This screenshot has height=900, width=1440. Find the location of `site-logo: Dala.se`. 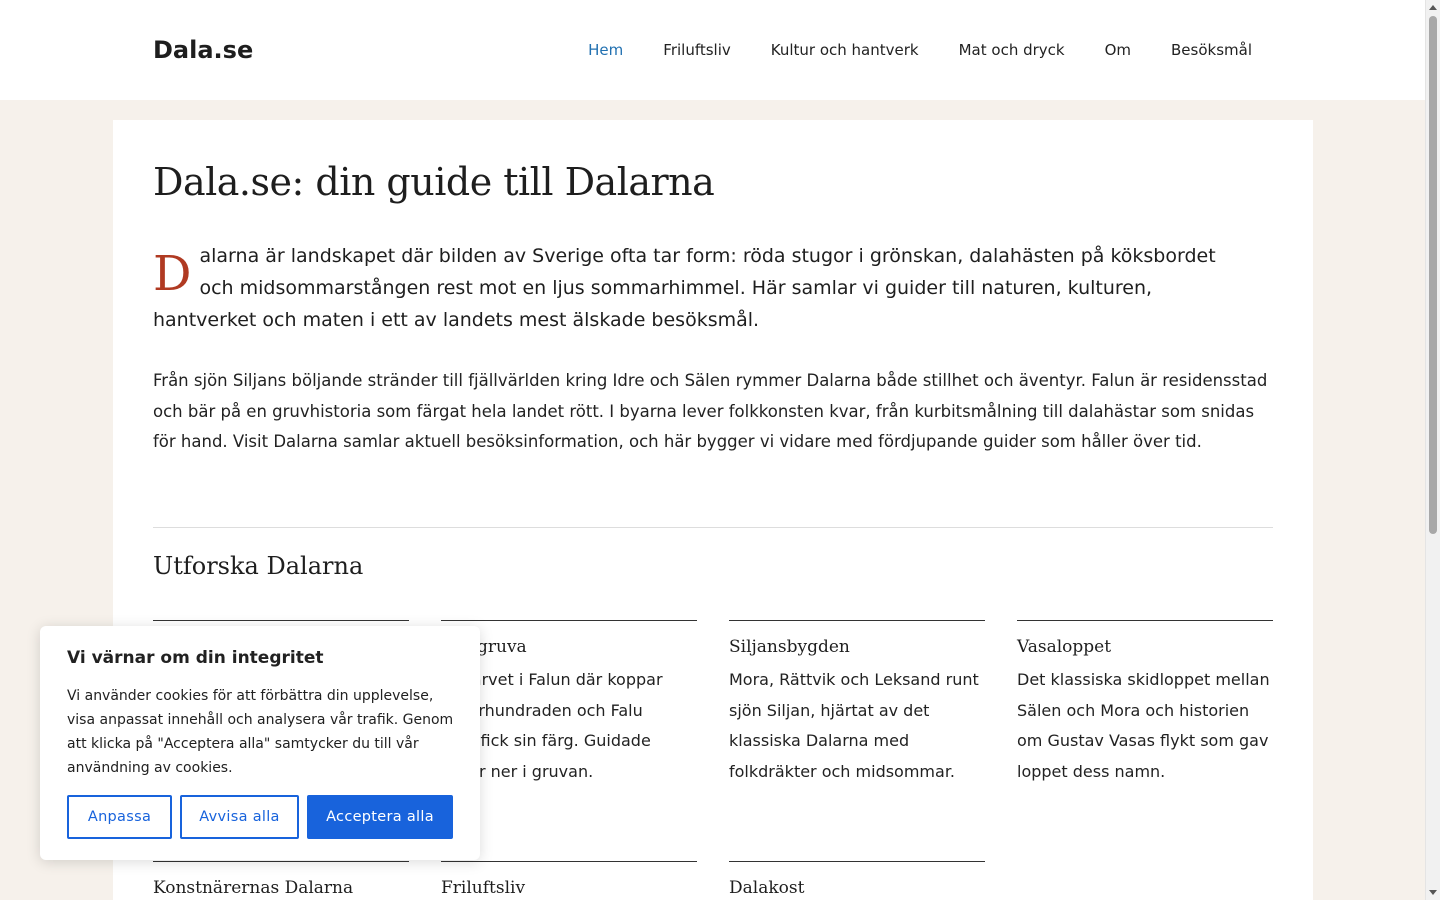

site-logo: Dala.se is located at coordinates (203, 50).